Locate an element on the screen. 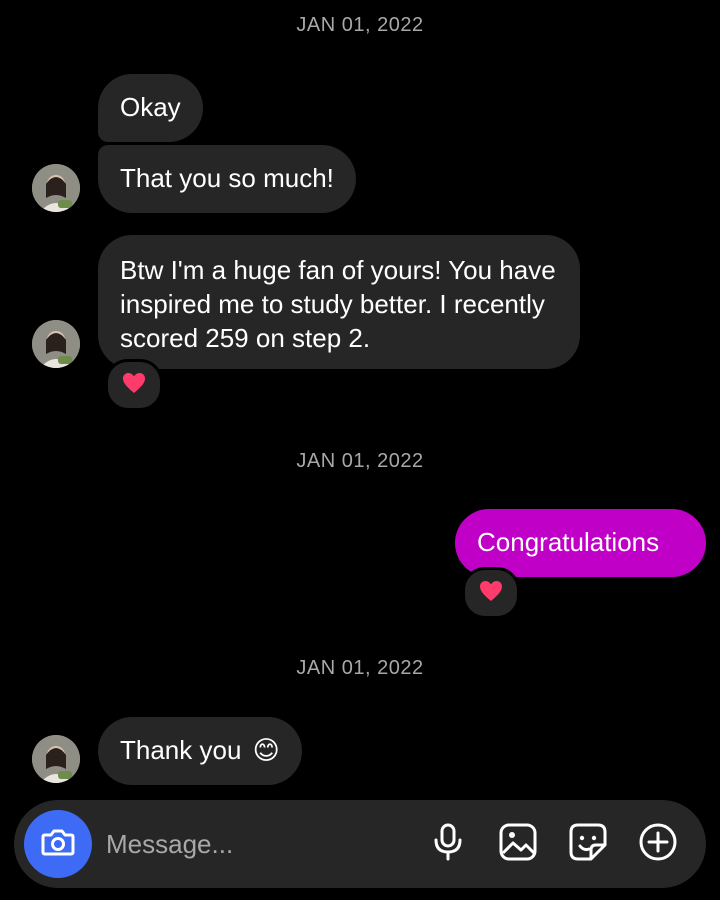 The image size is (720, 900). incoming-message: Thank you 😊 is located at coordinates (200, 751).